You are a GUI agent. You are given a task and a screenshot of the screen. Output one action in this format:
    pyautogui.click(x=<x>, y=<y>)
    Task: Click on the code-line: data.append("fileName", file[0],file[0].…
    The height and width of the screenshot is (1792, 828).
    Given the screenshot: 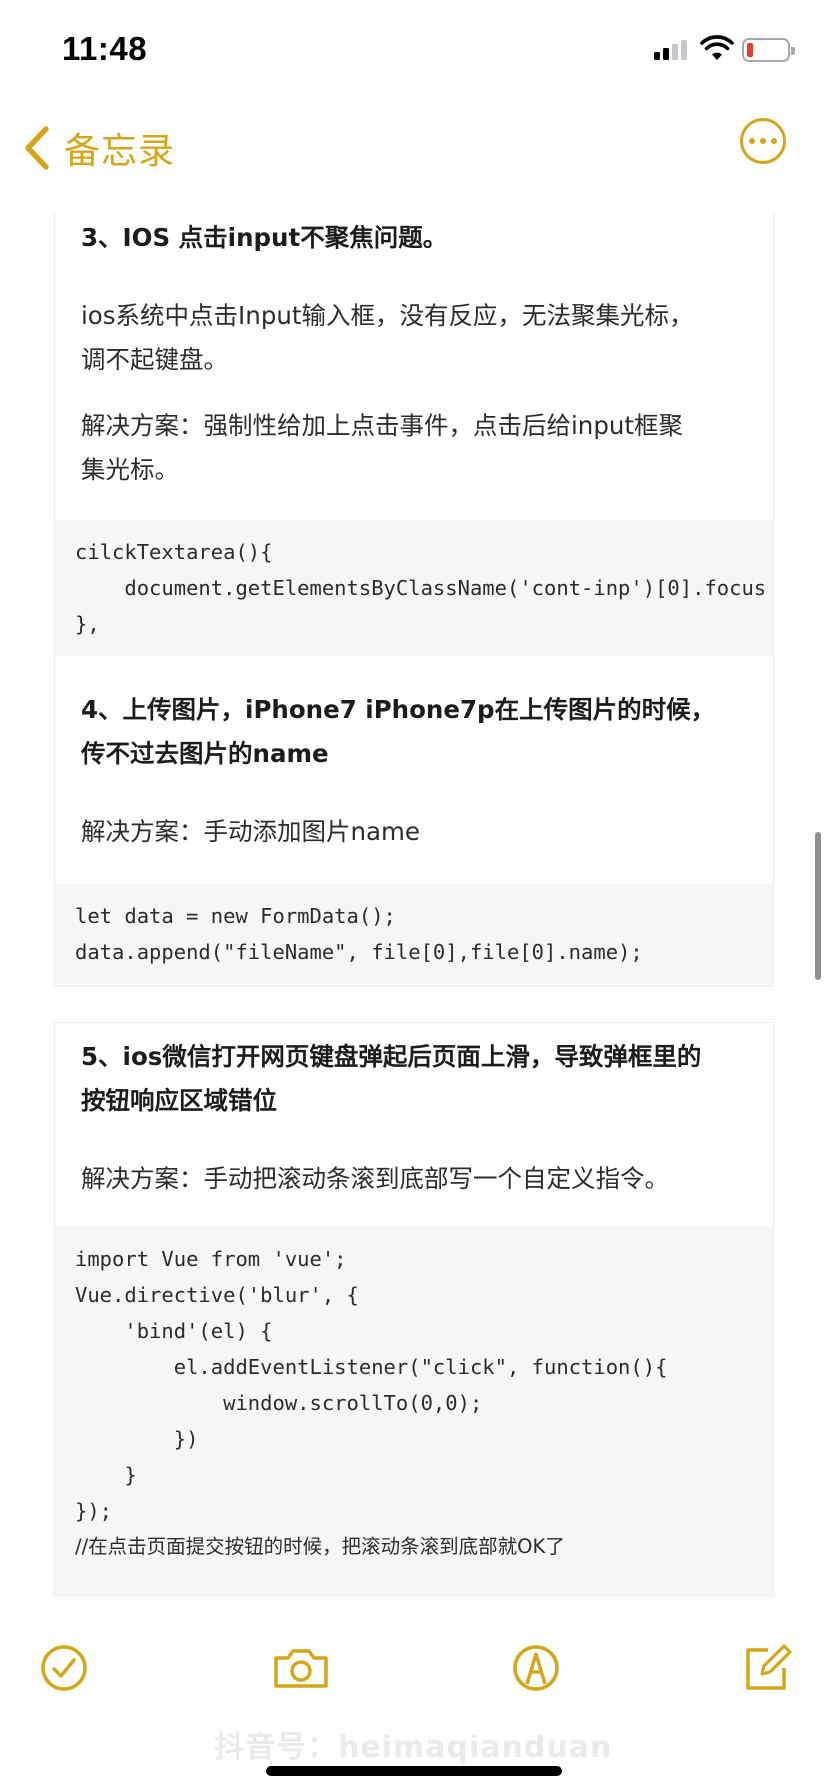 What is the action you would take?
    pyautogui.click(x=359, y=952)
    